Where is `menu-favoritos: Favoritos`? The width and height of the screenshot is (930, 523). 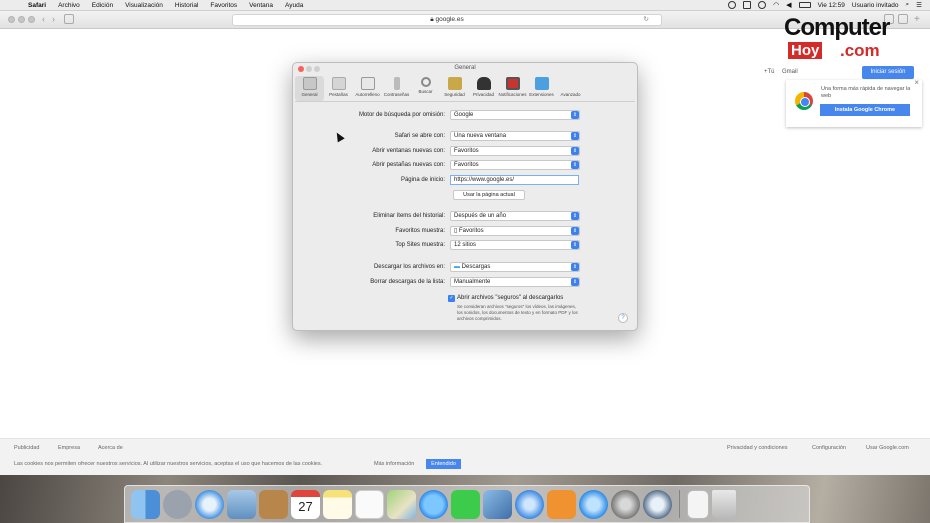
menu-favoritos: Favoritos is located at coordinates (223, 5).